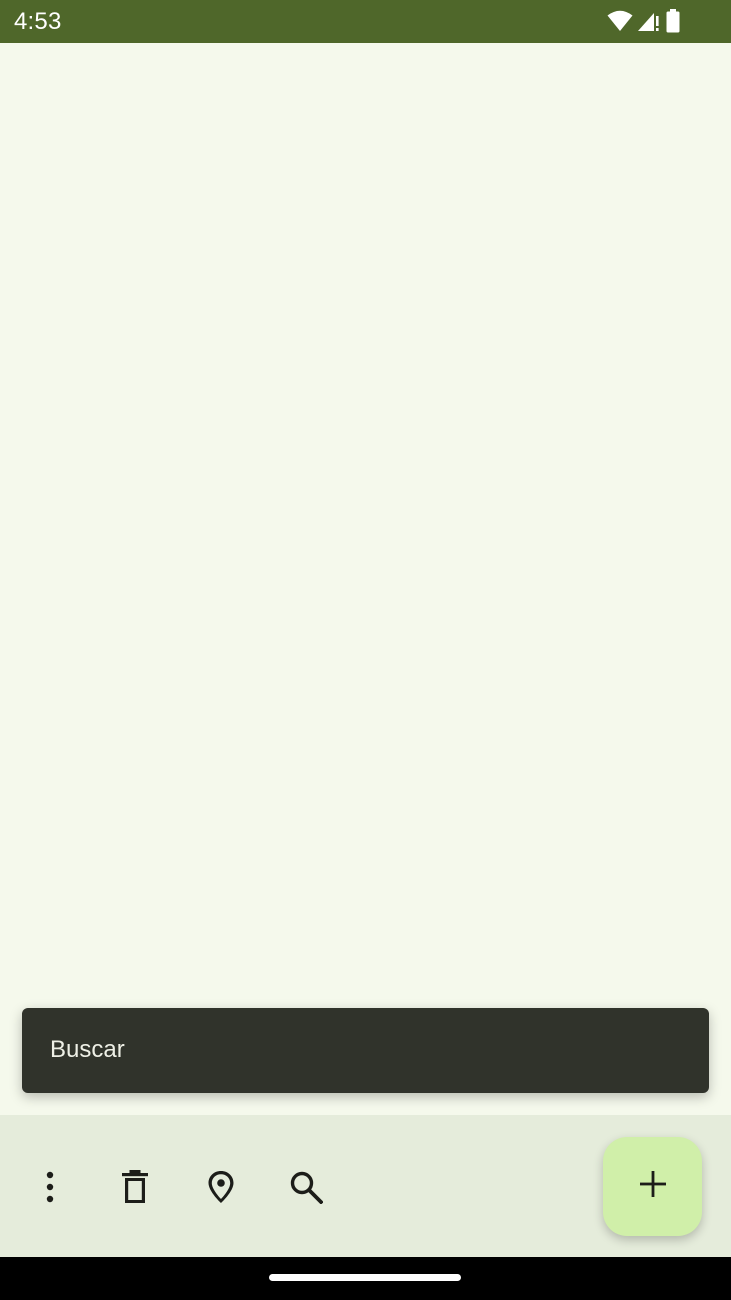 This screenshot has width=731, height=1300. I want to click on tooltip-snackbar: Buscar, so click(365, 1050).